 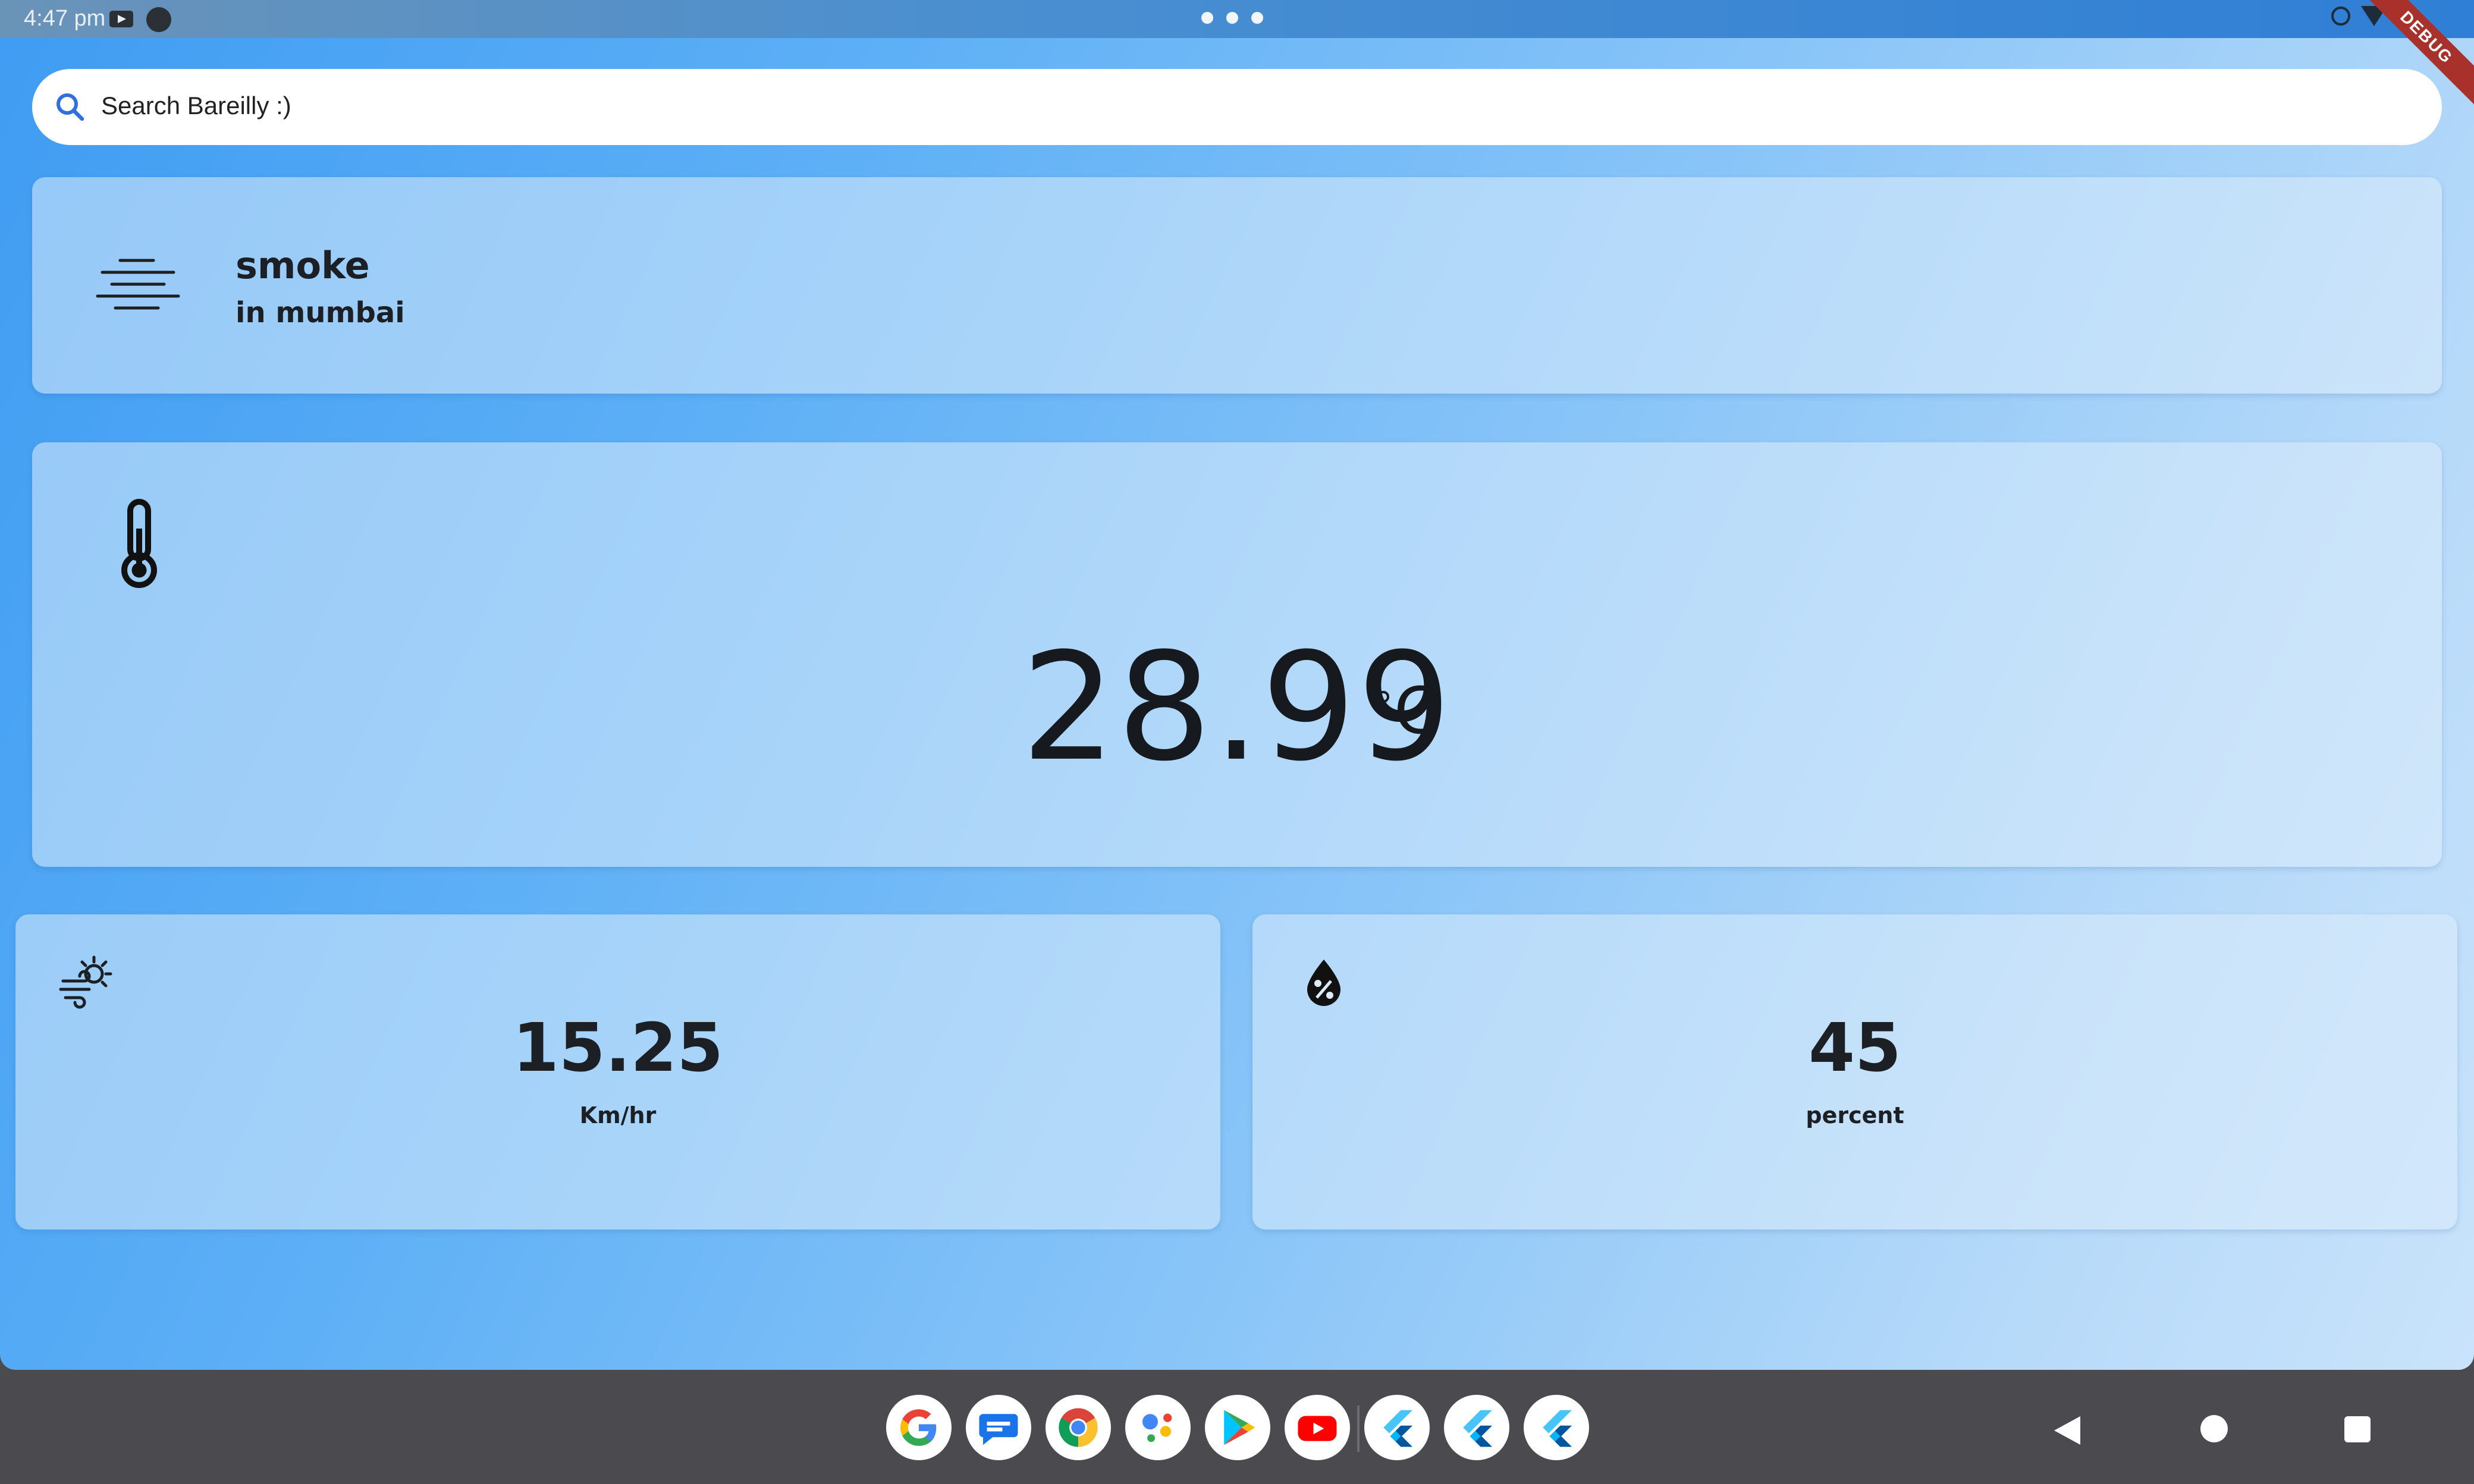 What do you see at coordinates (158, 19) in the screenshot?
I see `notification-dot-icon` at bounding box center [158, 19].